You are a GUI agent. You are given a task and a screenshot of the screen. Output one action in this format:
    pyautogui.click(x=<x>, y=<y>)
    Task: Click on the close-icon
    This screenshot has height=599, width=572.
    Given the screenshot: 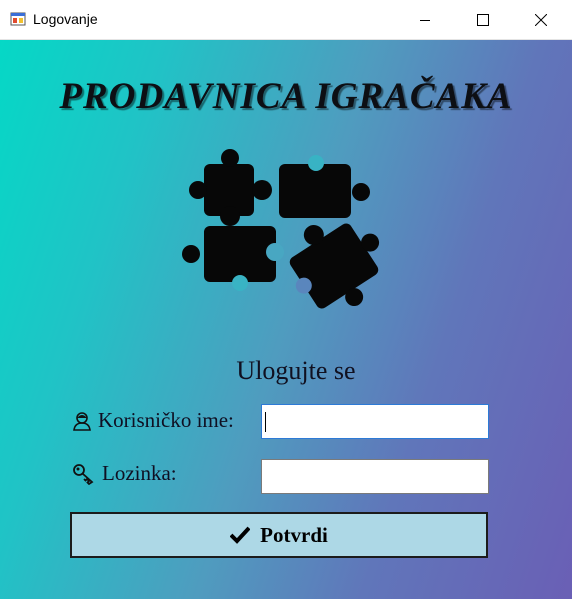 What is the action you would take?
    pyautogui.click(x=541, y=20)
    